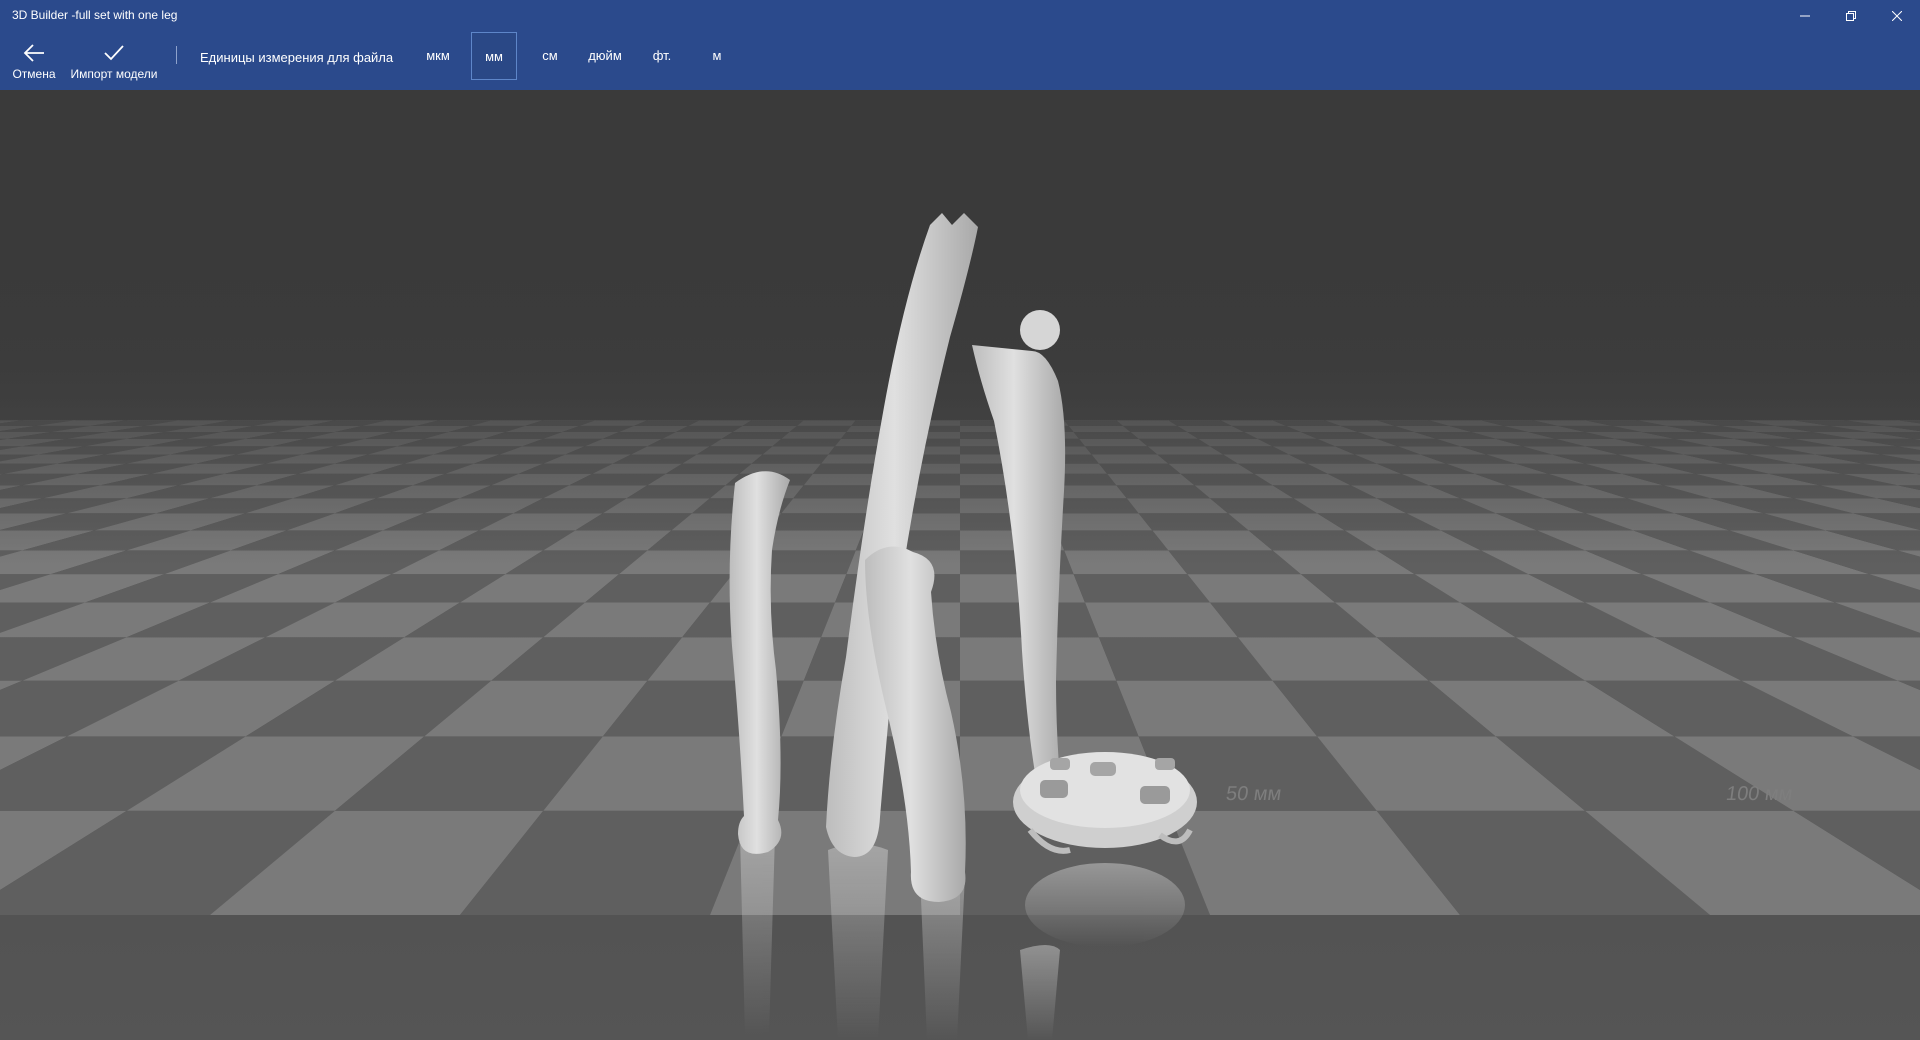 The height and width of the screenshot is (1040, 1920). What do you see at coordinates (662, 55) in the screenshot?
I see `unit-foot-button: фт.` at bounding box center [662, 55].